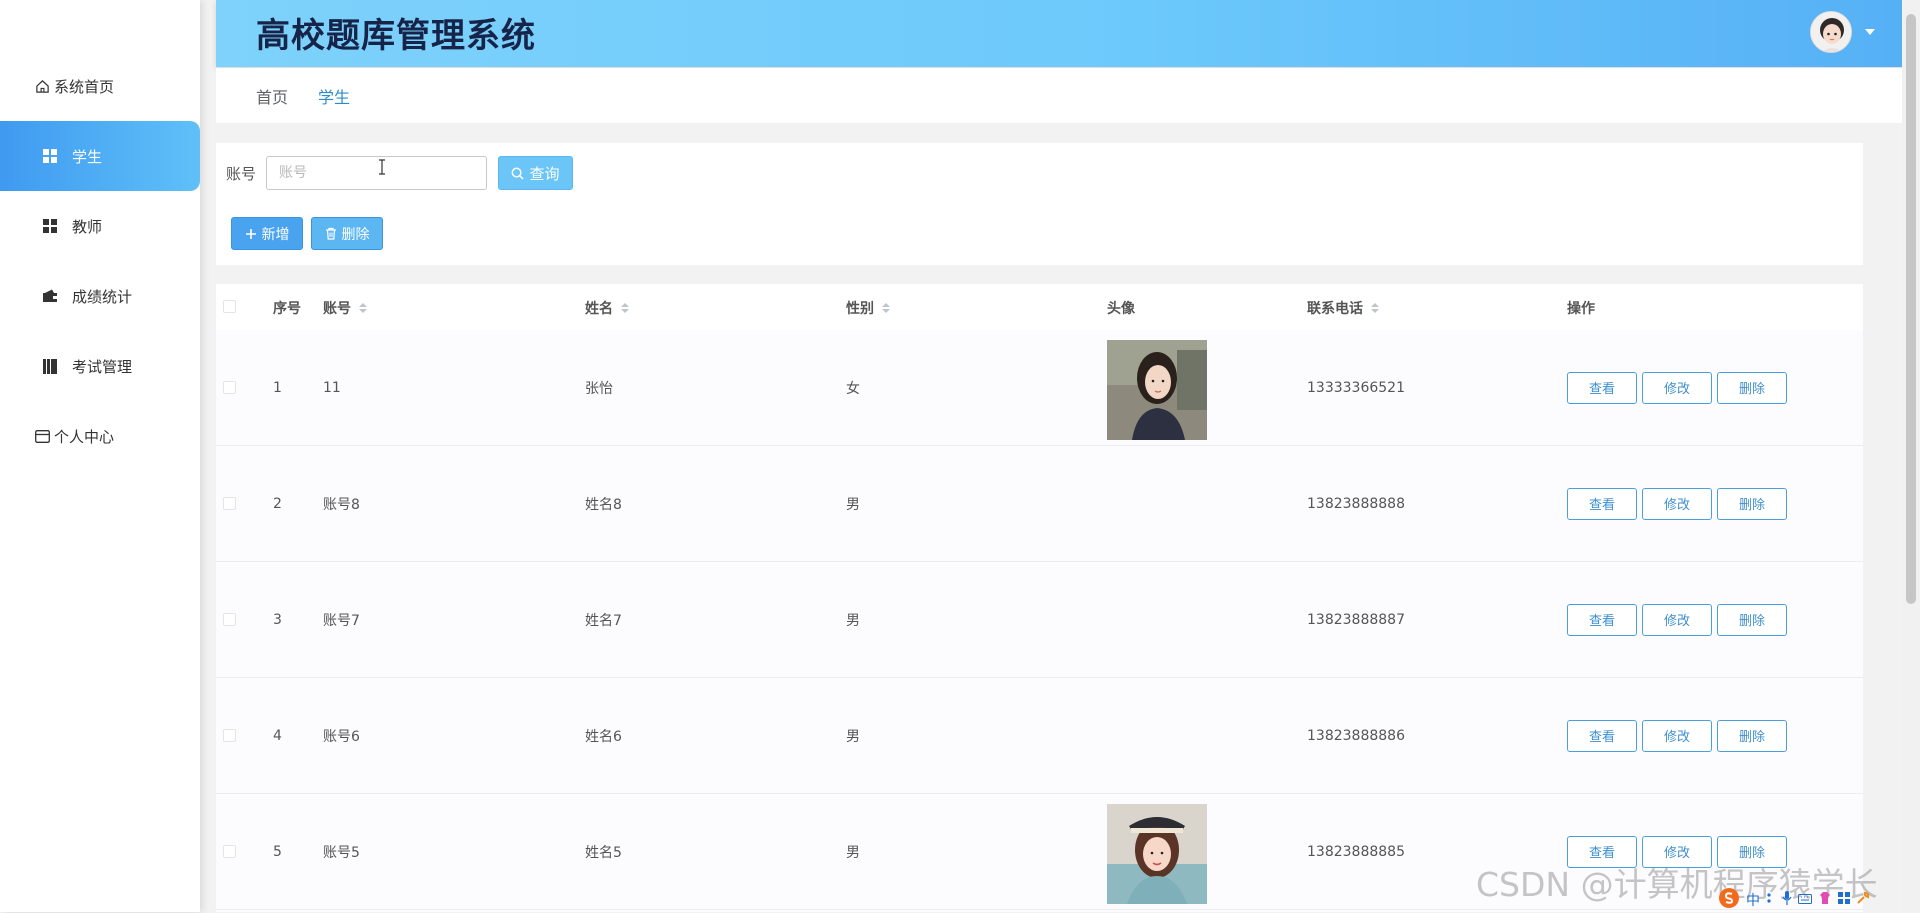  I want to click on sidebar-item-label: 教师, so click(87, 226).